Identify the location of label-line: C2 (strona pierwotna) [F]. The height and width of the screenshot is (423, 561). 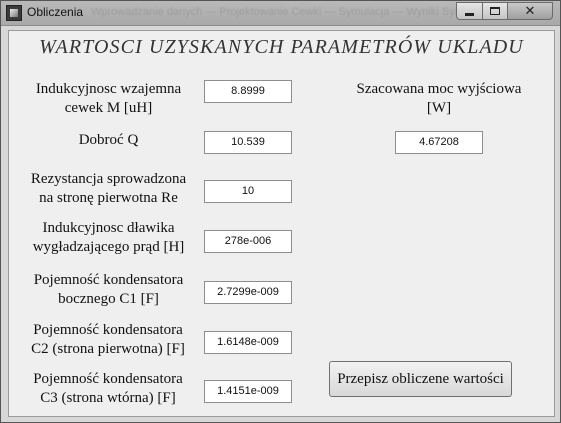
(108, 349).